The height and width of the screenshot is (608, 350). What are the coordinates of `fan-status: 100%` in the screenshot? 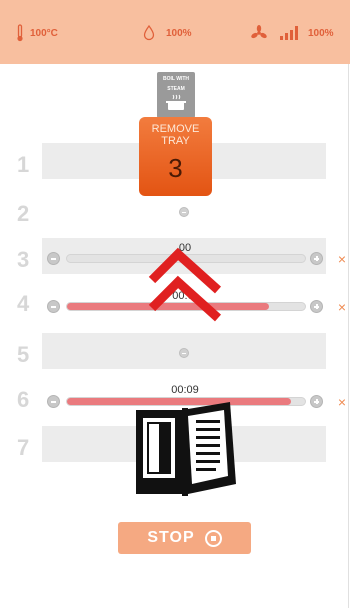 It's located at (292, 33).